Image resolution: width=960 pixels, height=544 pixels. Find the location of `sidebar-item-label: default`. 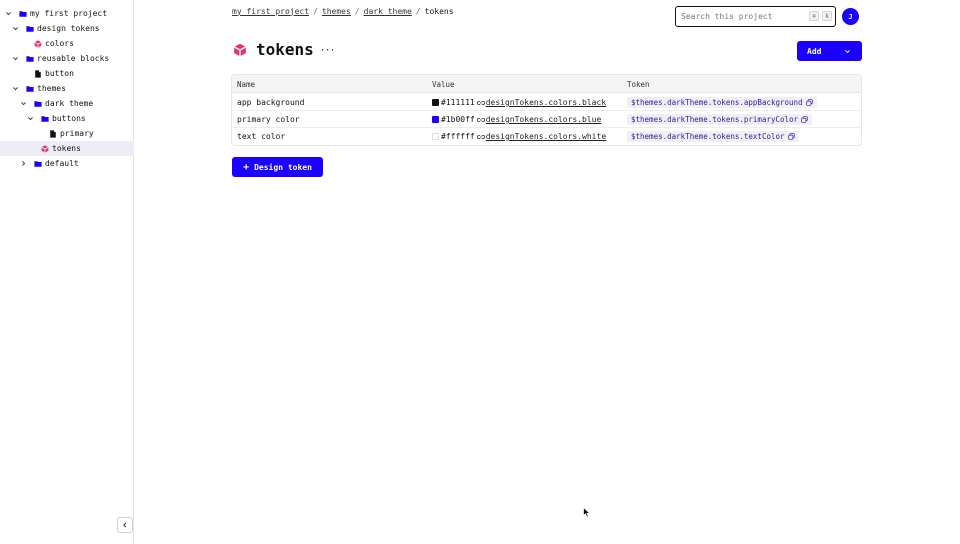

sidebar-item-label: default is located at coordinates (62, 163).